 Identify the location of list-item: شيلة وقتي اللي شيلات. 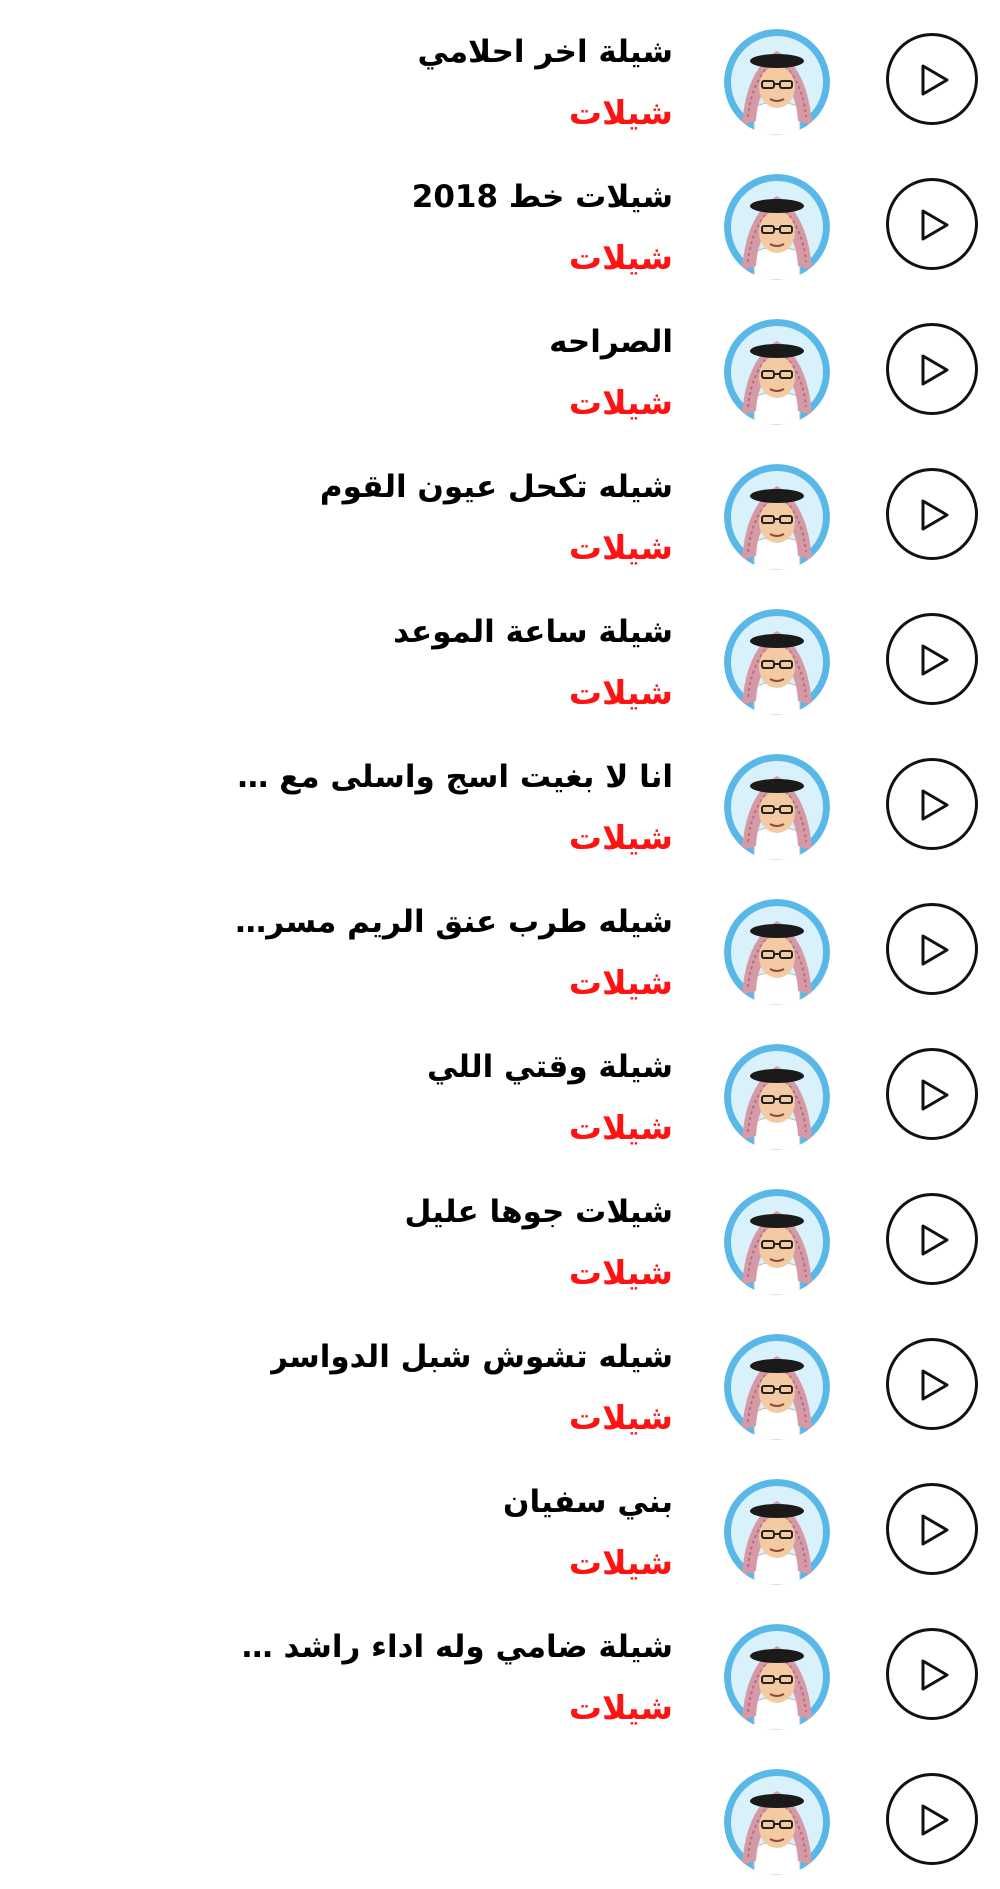
(500, 1091).